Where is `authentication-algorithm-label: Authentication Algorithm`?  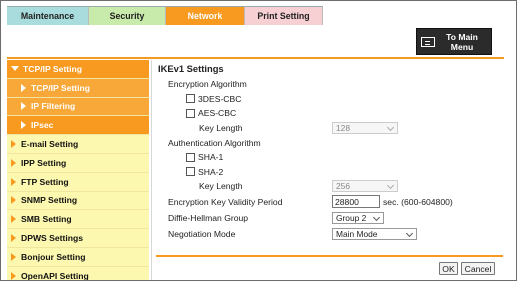
authentication-algorithm-label: Authentication Algorithm is located at coordinates (214, 142).